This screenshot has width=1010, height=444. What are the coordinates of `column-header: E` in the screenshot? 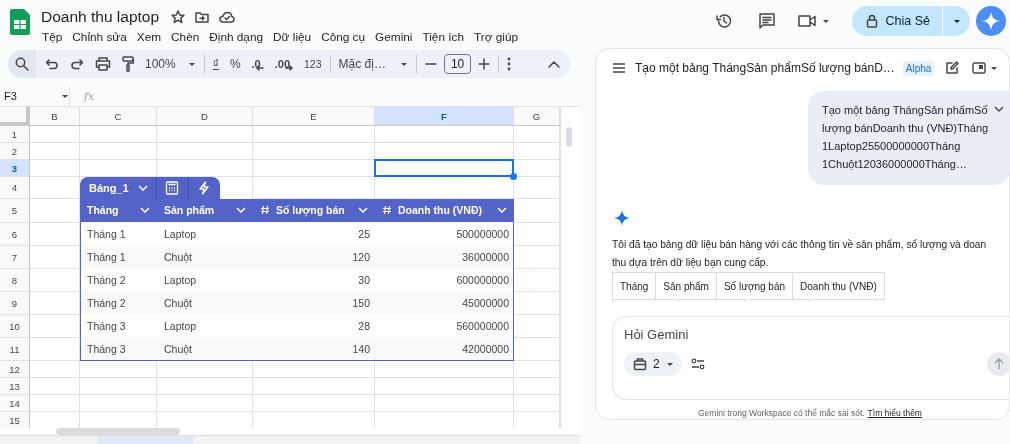 It's located at (314, 116).